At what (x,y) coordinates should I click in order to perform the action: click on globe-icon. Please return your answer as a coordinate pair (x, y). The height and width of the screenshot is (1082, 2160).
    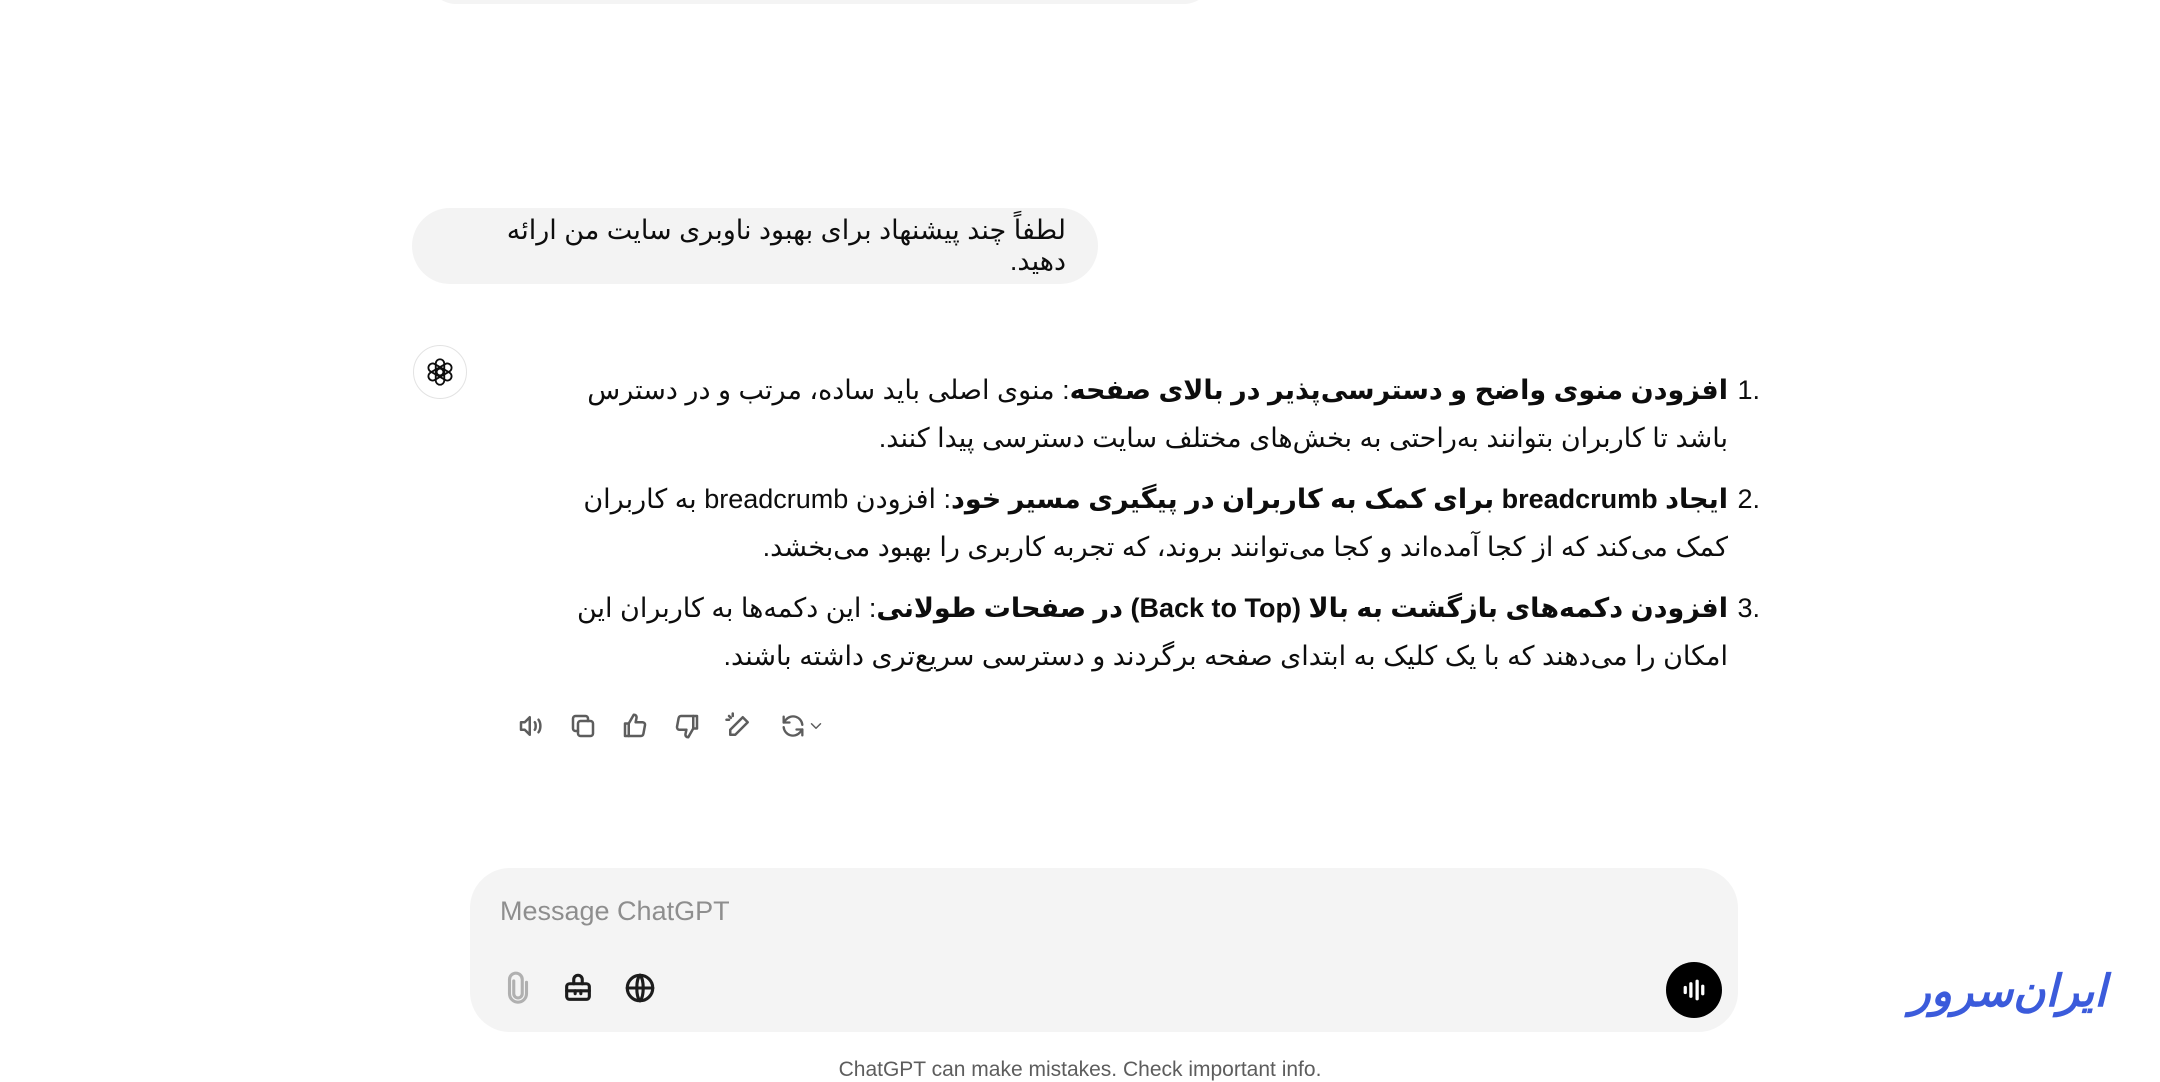
    Looking at the image, I should click on (640, 988).